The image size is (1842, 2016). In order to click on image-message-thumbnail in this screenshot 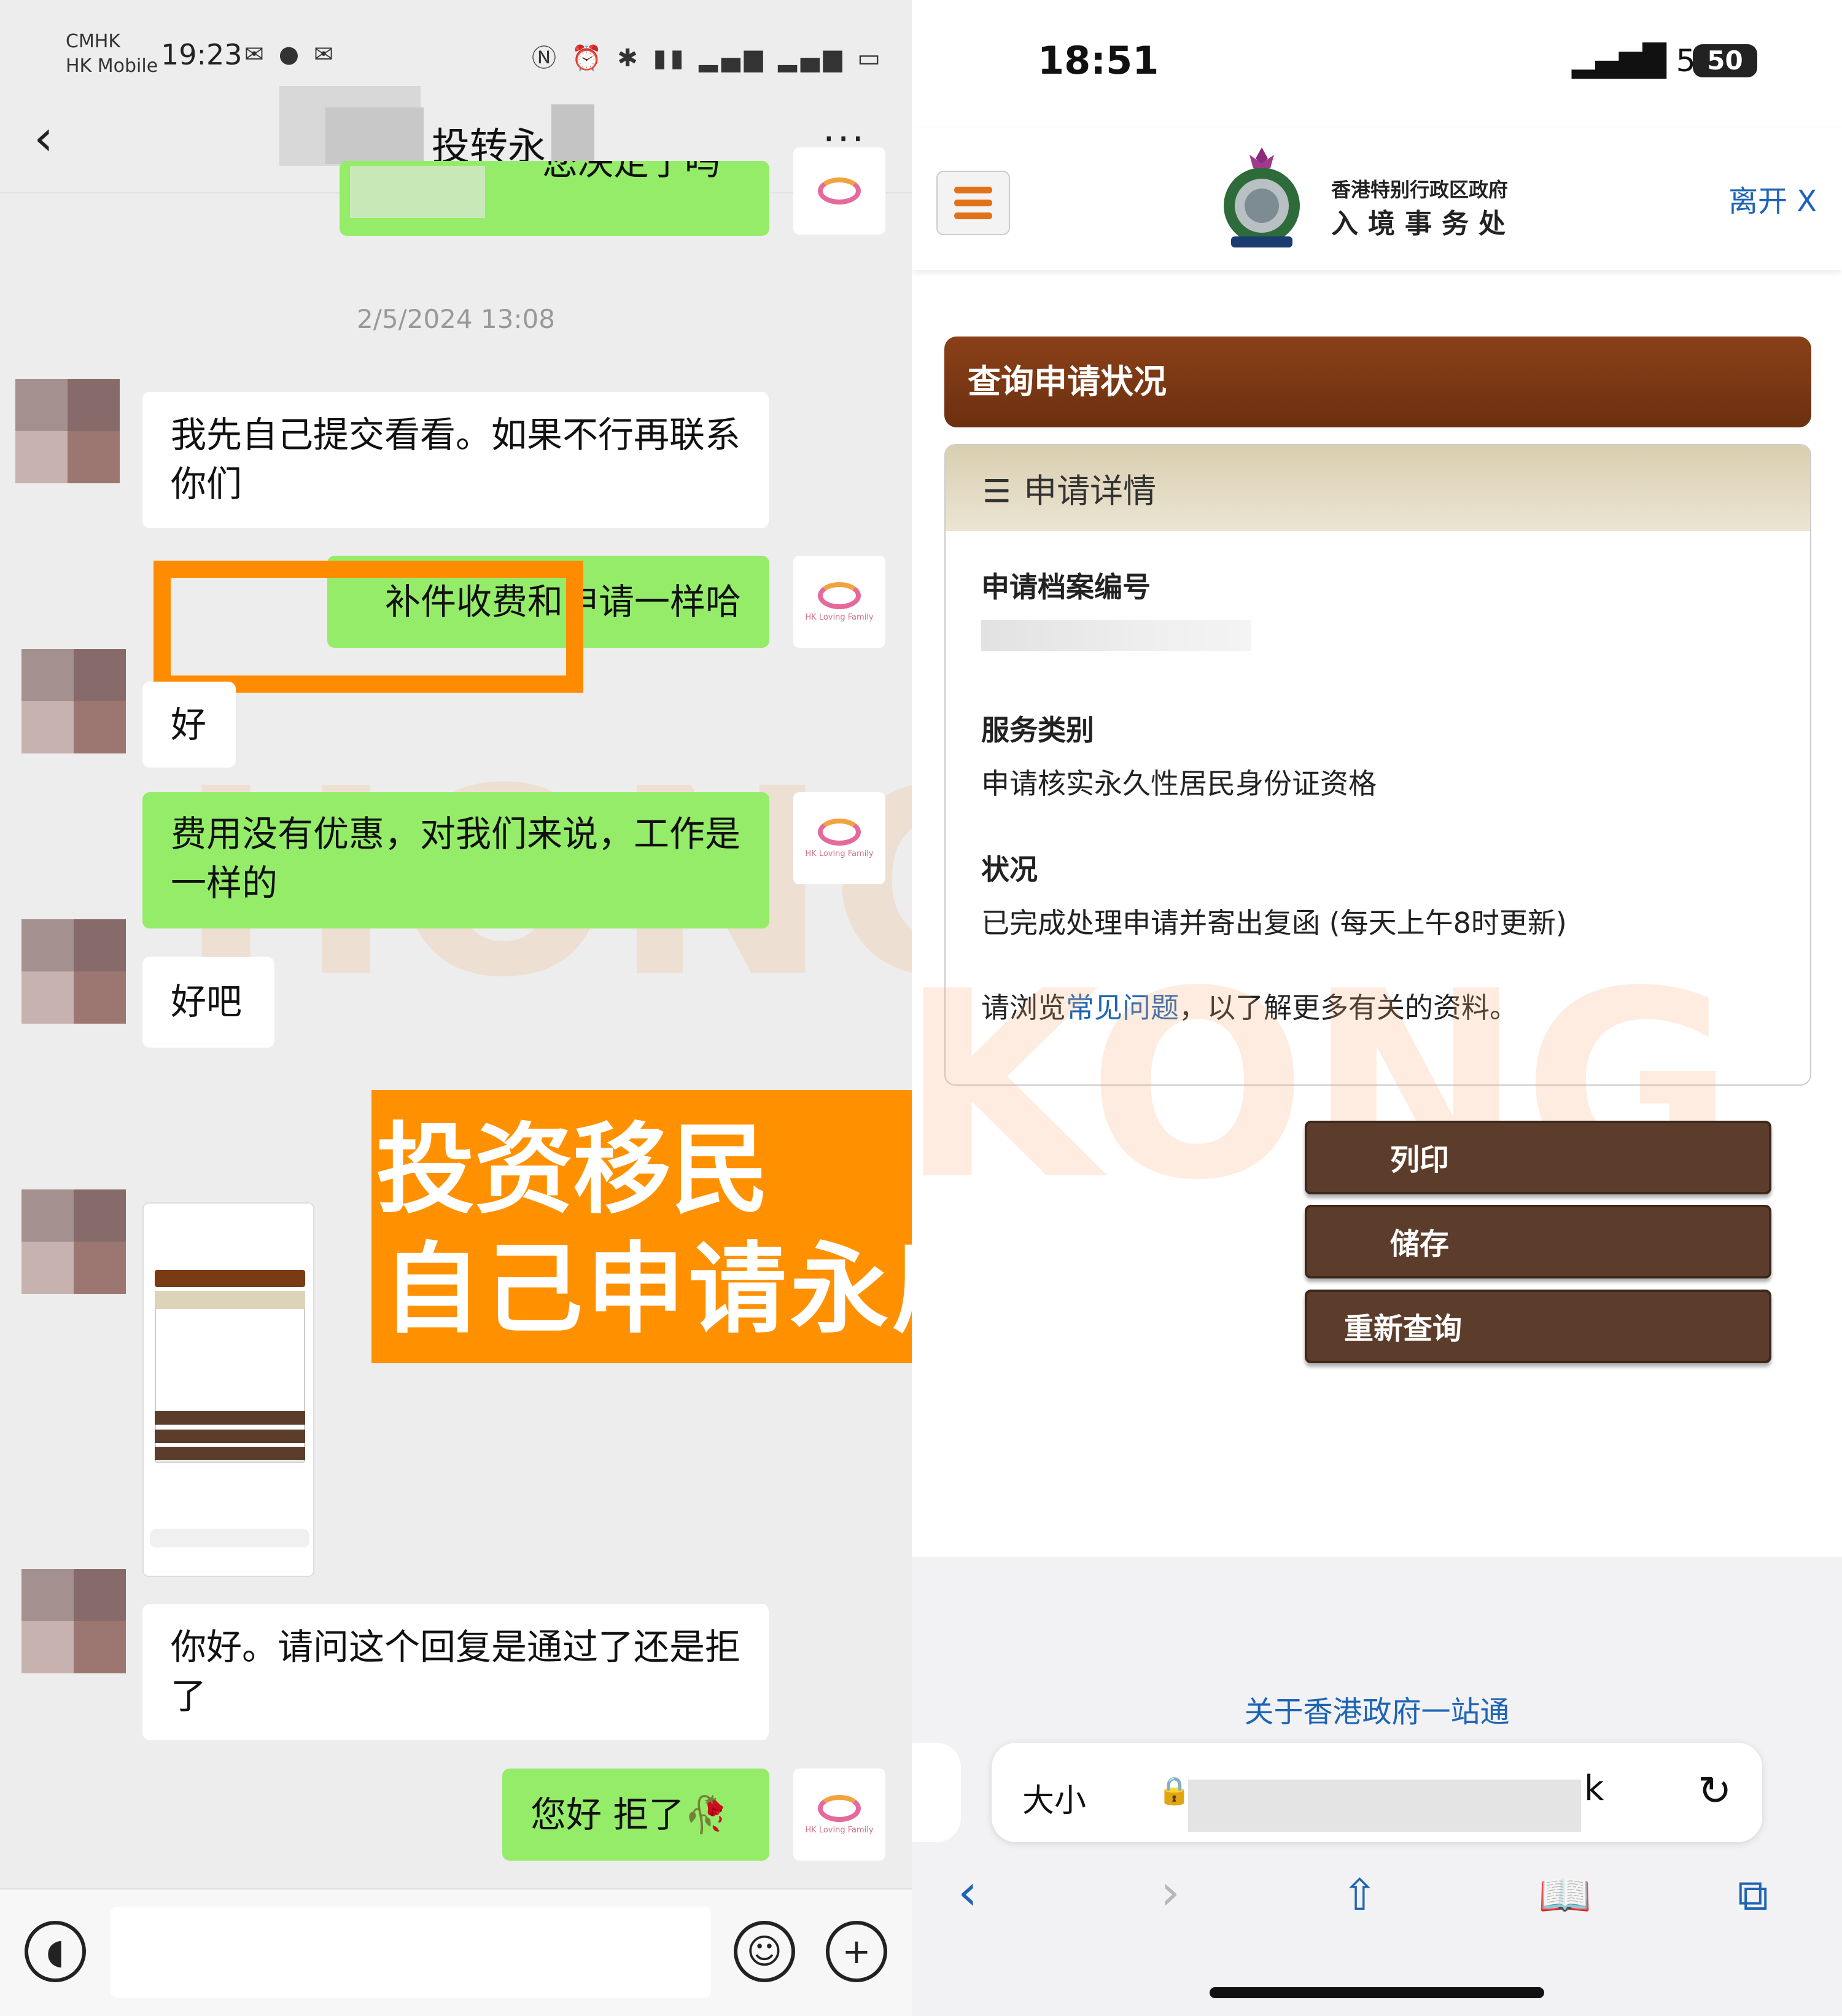, I will do `click(228, 1390)`.